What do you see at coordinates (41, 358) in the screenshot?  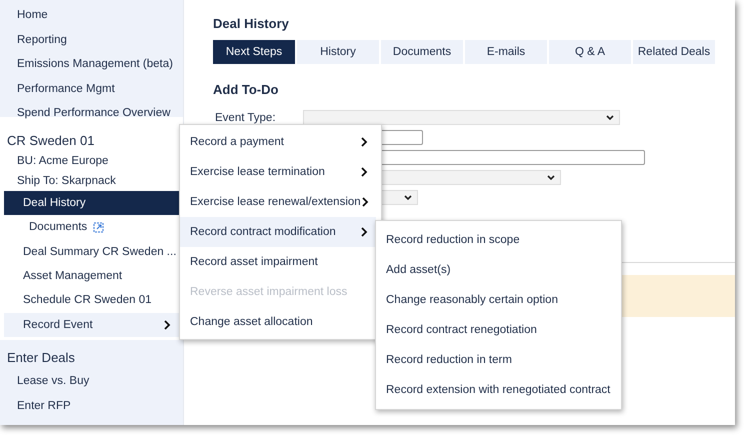 I see `section-title: Enter Deals` at bounding box center [41, 358].